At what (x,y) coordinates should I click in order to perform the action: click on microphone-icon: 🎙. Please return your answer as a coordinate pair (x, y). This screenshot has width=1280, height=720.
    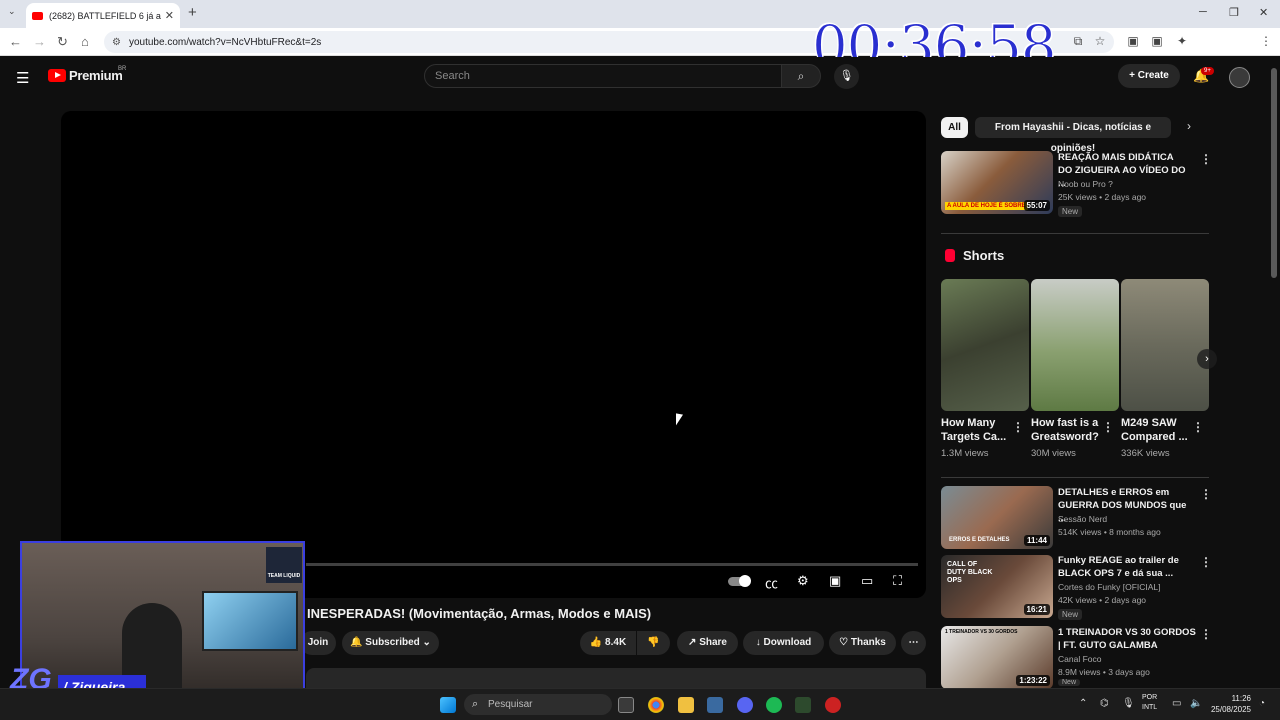
    Looking at the image, I should click on (1128, 703).